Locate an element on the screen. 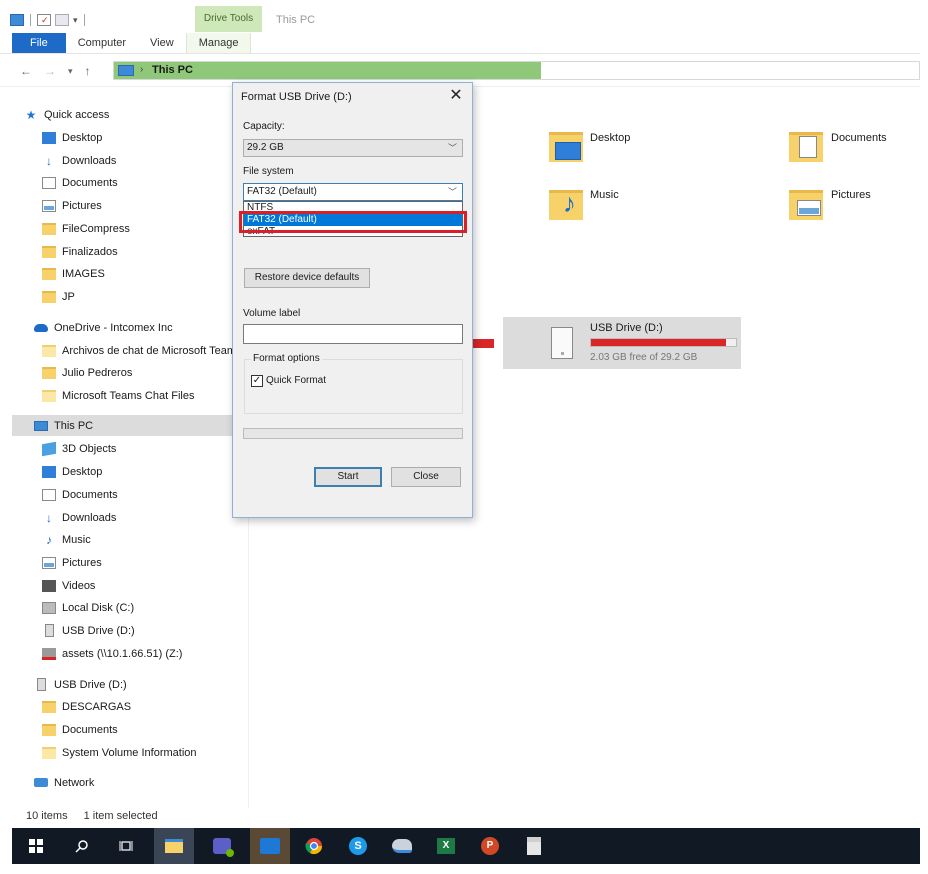 This screenshot has width=928, height=874. up-arrow-icon: ↑ is located at coordinates (88, 71).